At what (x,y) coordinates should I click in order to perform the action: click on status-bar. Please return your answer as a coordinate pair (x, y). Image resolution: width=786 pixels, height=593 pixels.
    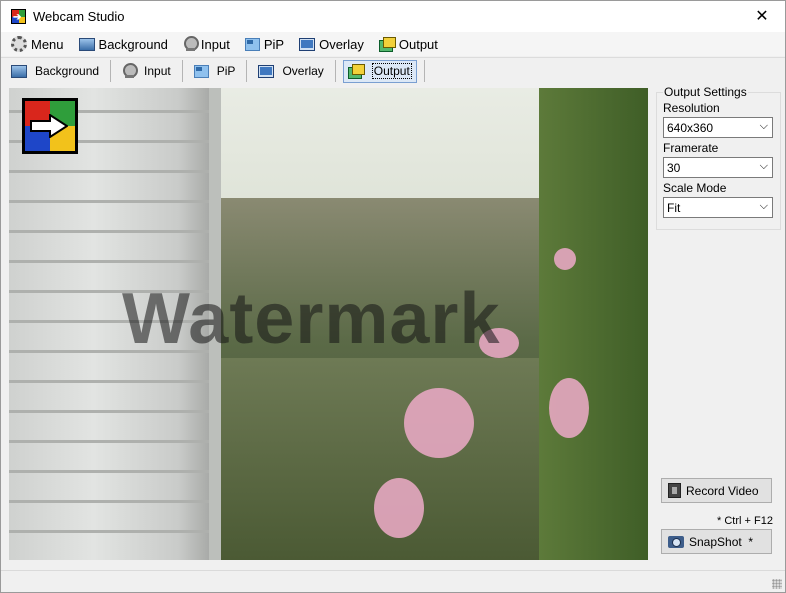
    Looking at the image, I should click on (393, 581).